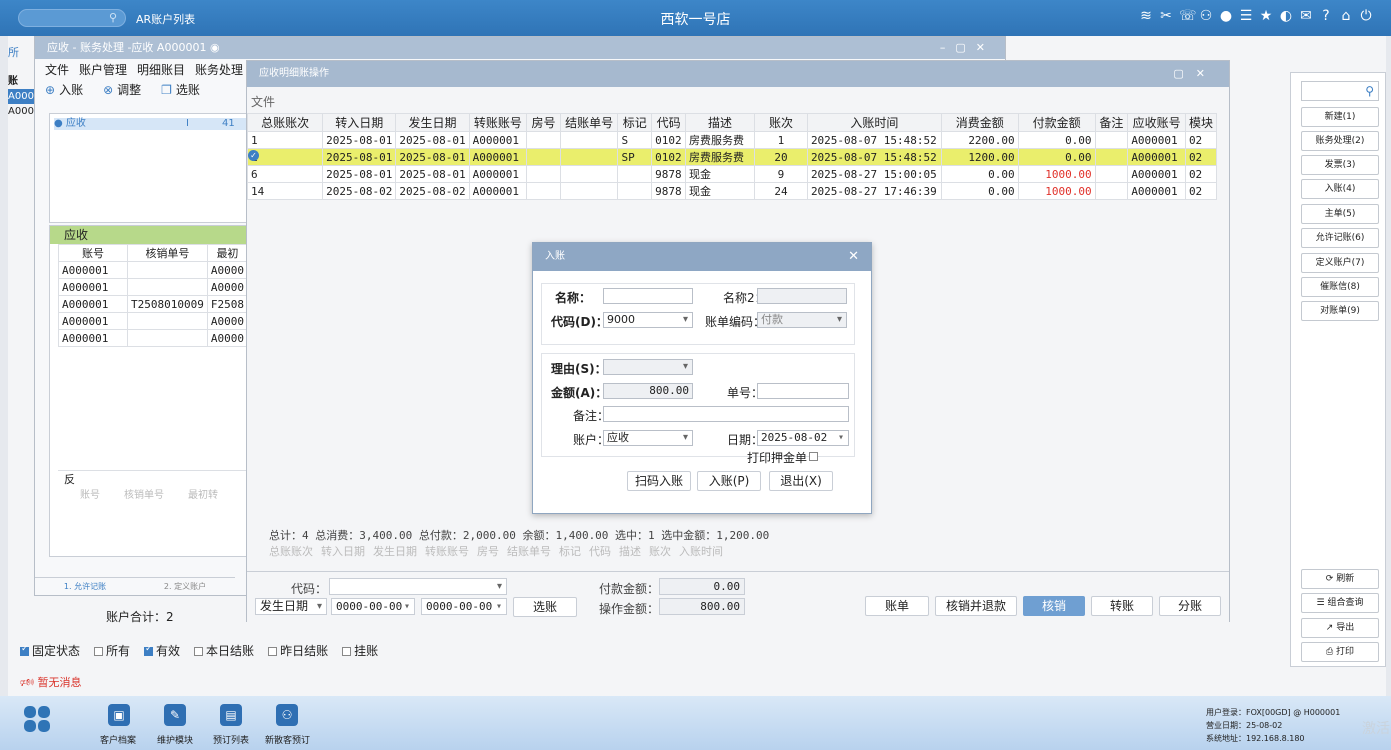 The height and width of the screenshot is (750, 1391). I want to click on reason-select, so click(648, 367).